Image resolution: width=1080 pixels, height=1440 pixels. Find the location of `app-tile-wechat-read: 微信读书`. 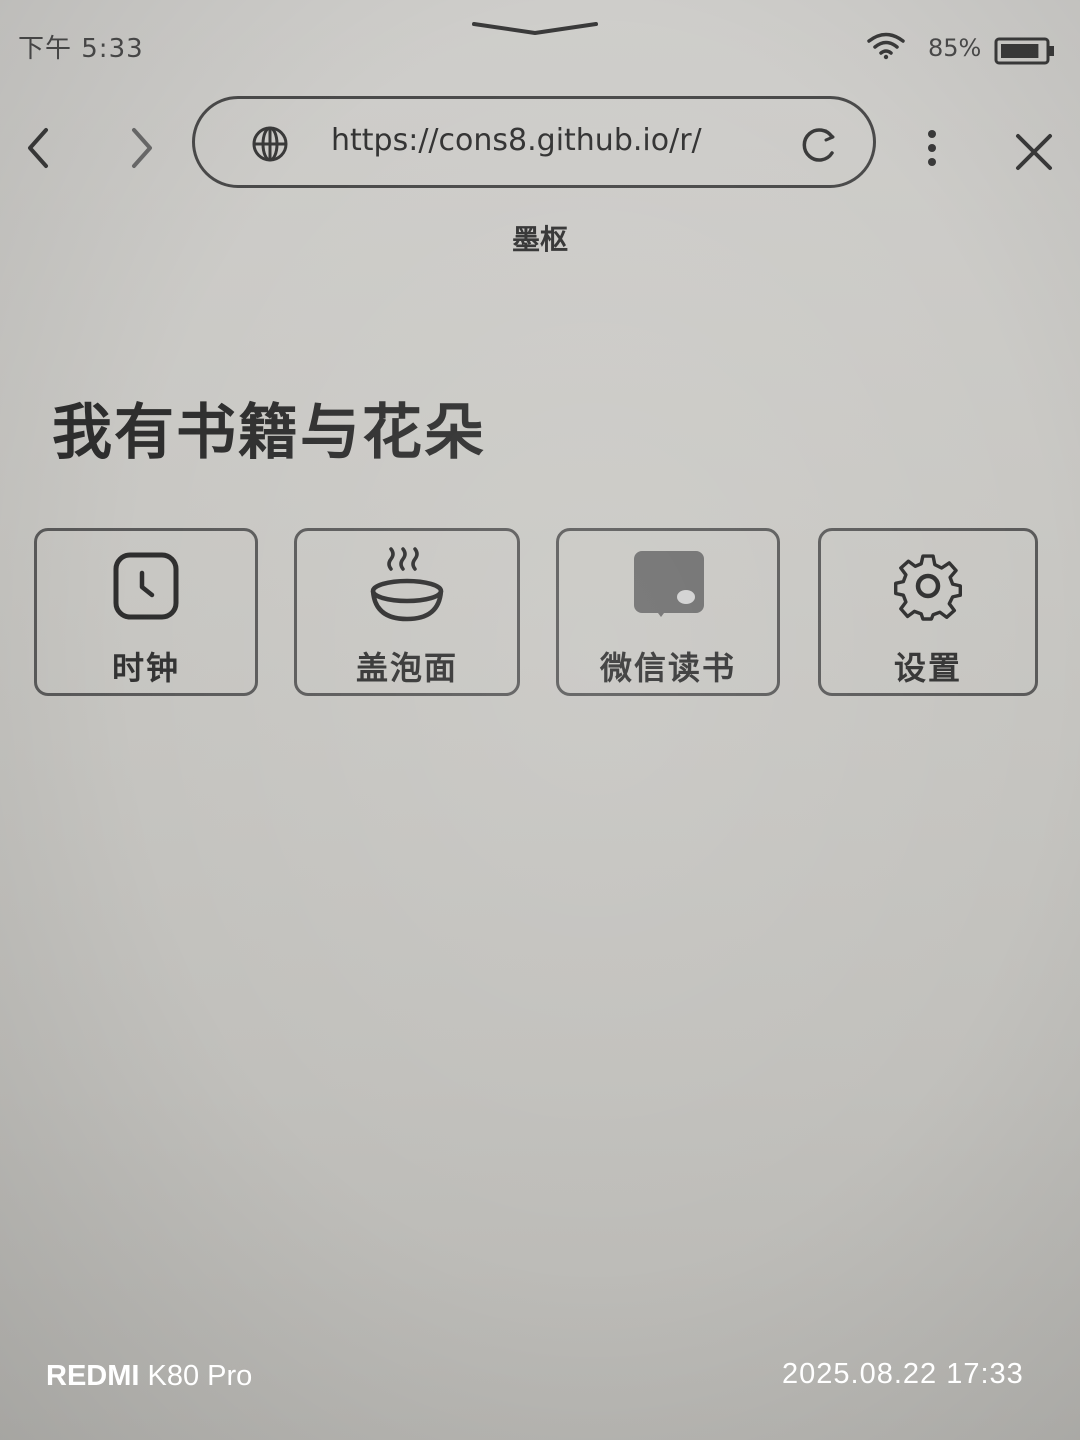

app-tile-wechat-read: 微信读书 is located at coordinates (668, 612).